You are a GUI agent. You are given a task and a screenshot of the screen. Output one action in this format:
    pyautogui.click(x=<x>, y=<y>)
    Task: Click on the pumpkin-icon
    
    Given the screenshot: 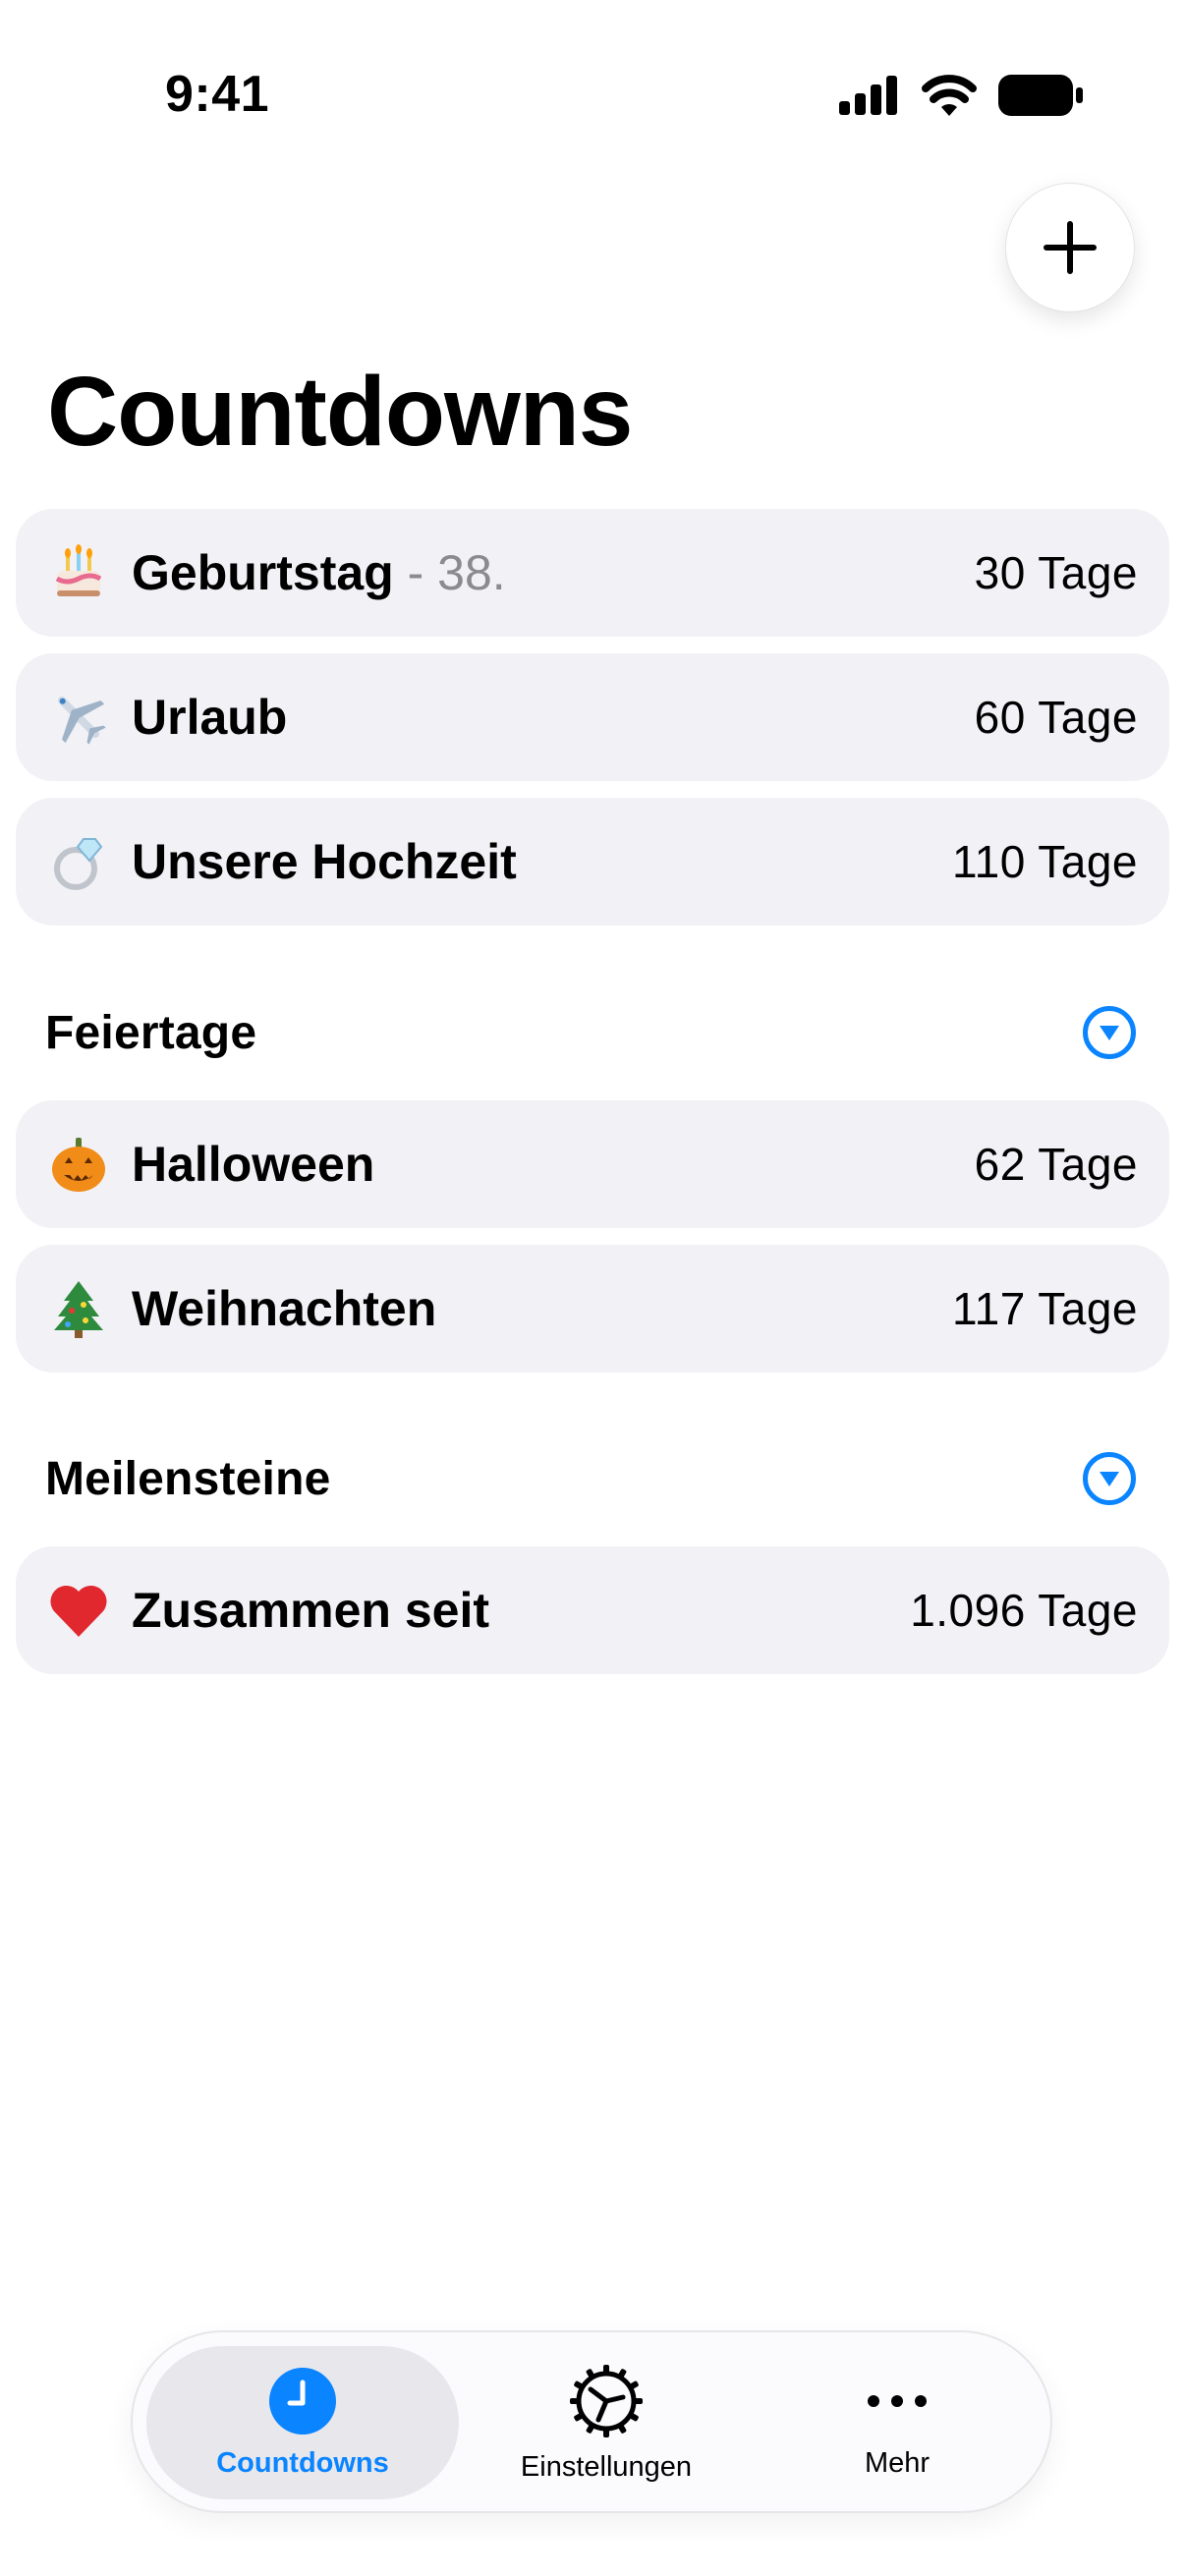 What is the action you would take?
    pyautogui.click(x=78, y=1164)
    